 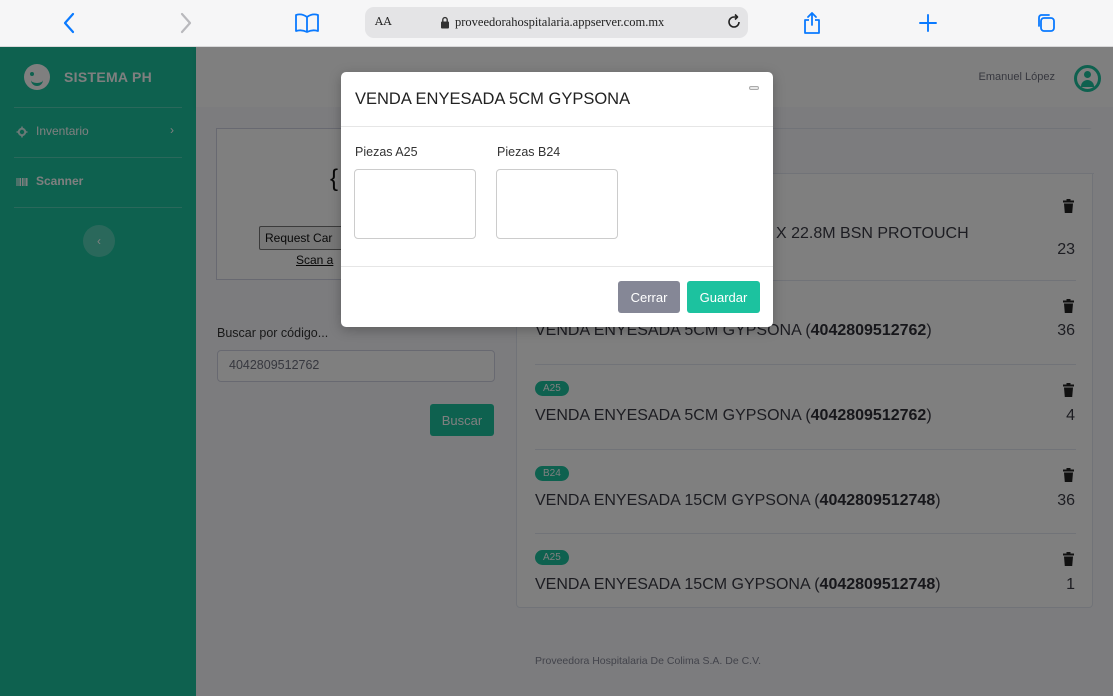 I want to click on modal-title: VENDA ENYESADA 5CM GYPSONA, so click(x=493, y=99).